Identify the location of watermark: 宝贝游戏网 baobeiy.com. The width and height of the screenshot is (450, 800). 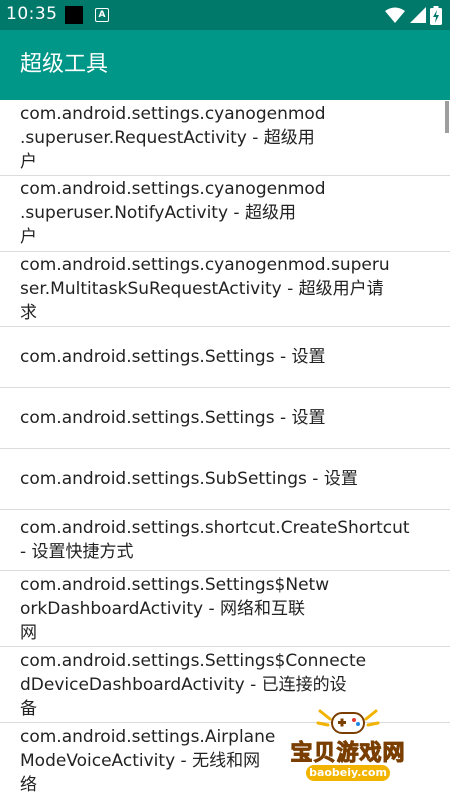
(348, 750).